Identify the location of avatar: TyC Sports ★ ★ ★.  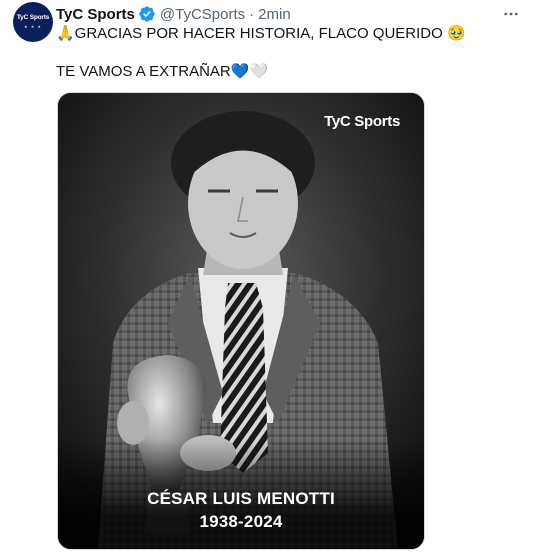
(33, 22).